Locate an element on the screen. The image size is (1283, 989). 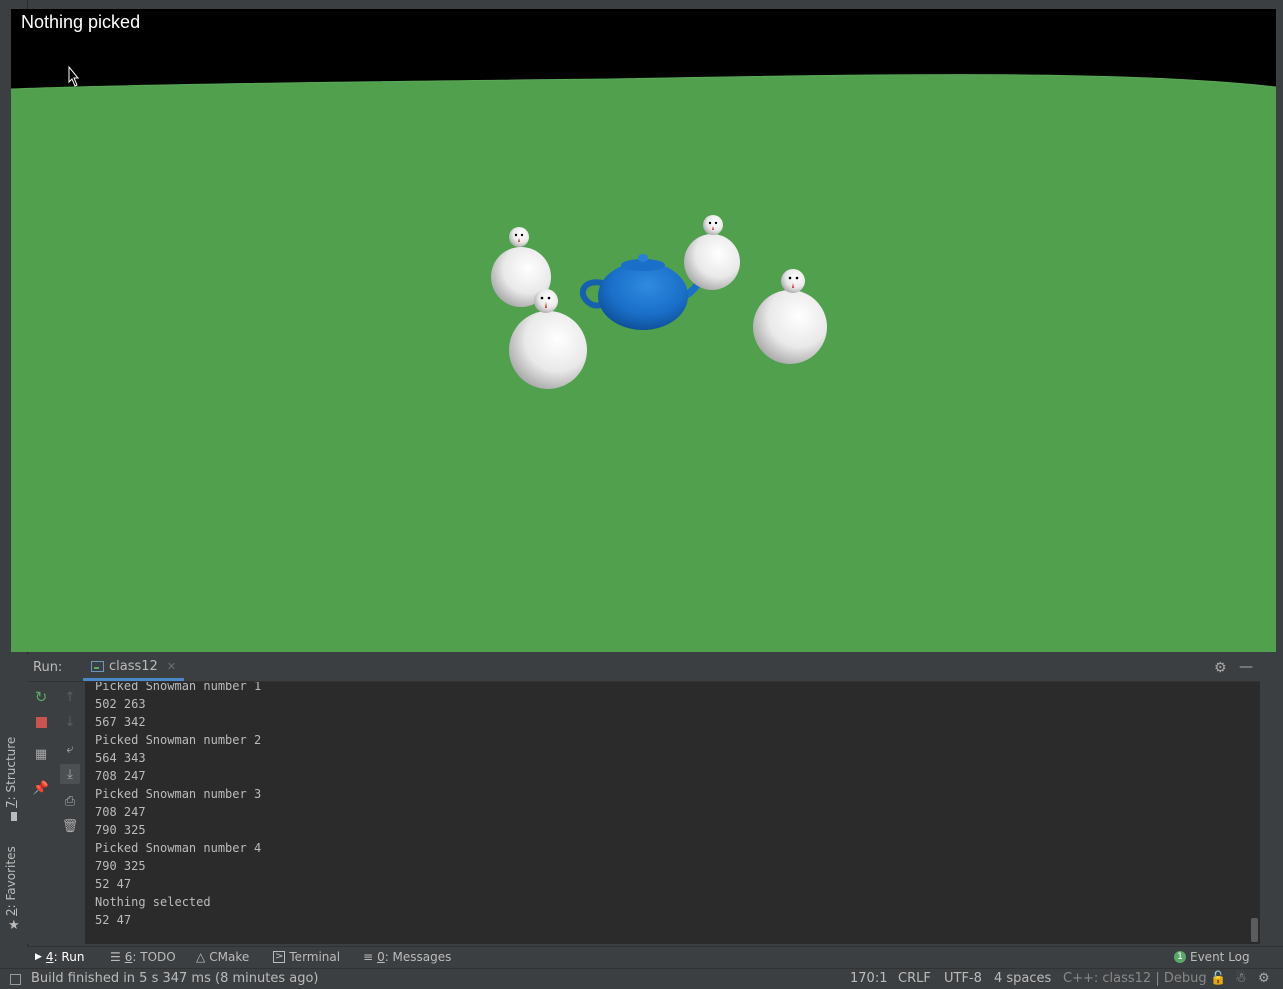
run-tab-number: 4 is located at coordinates (49, 957).